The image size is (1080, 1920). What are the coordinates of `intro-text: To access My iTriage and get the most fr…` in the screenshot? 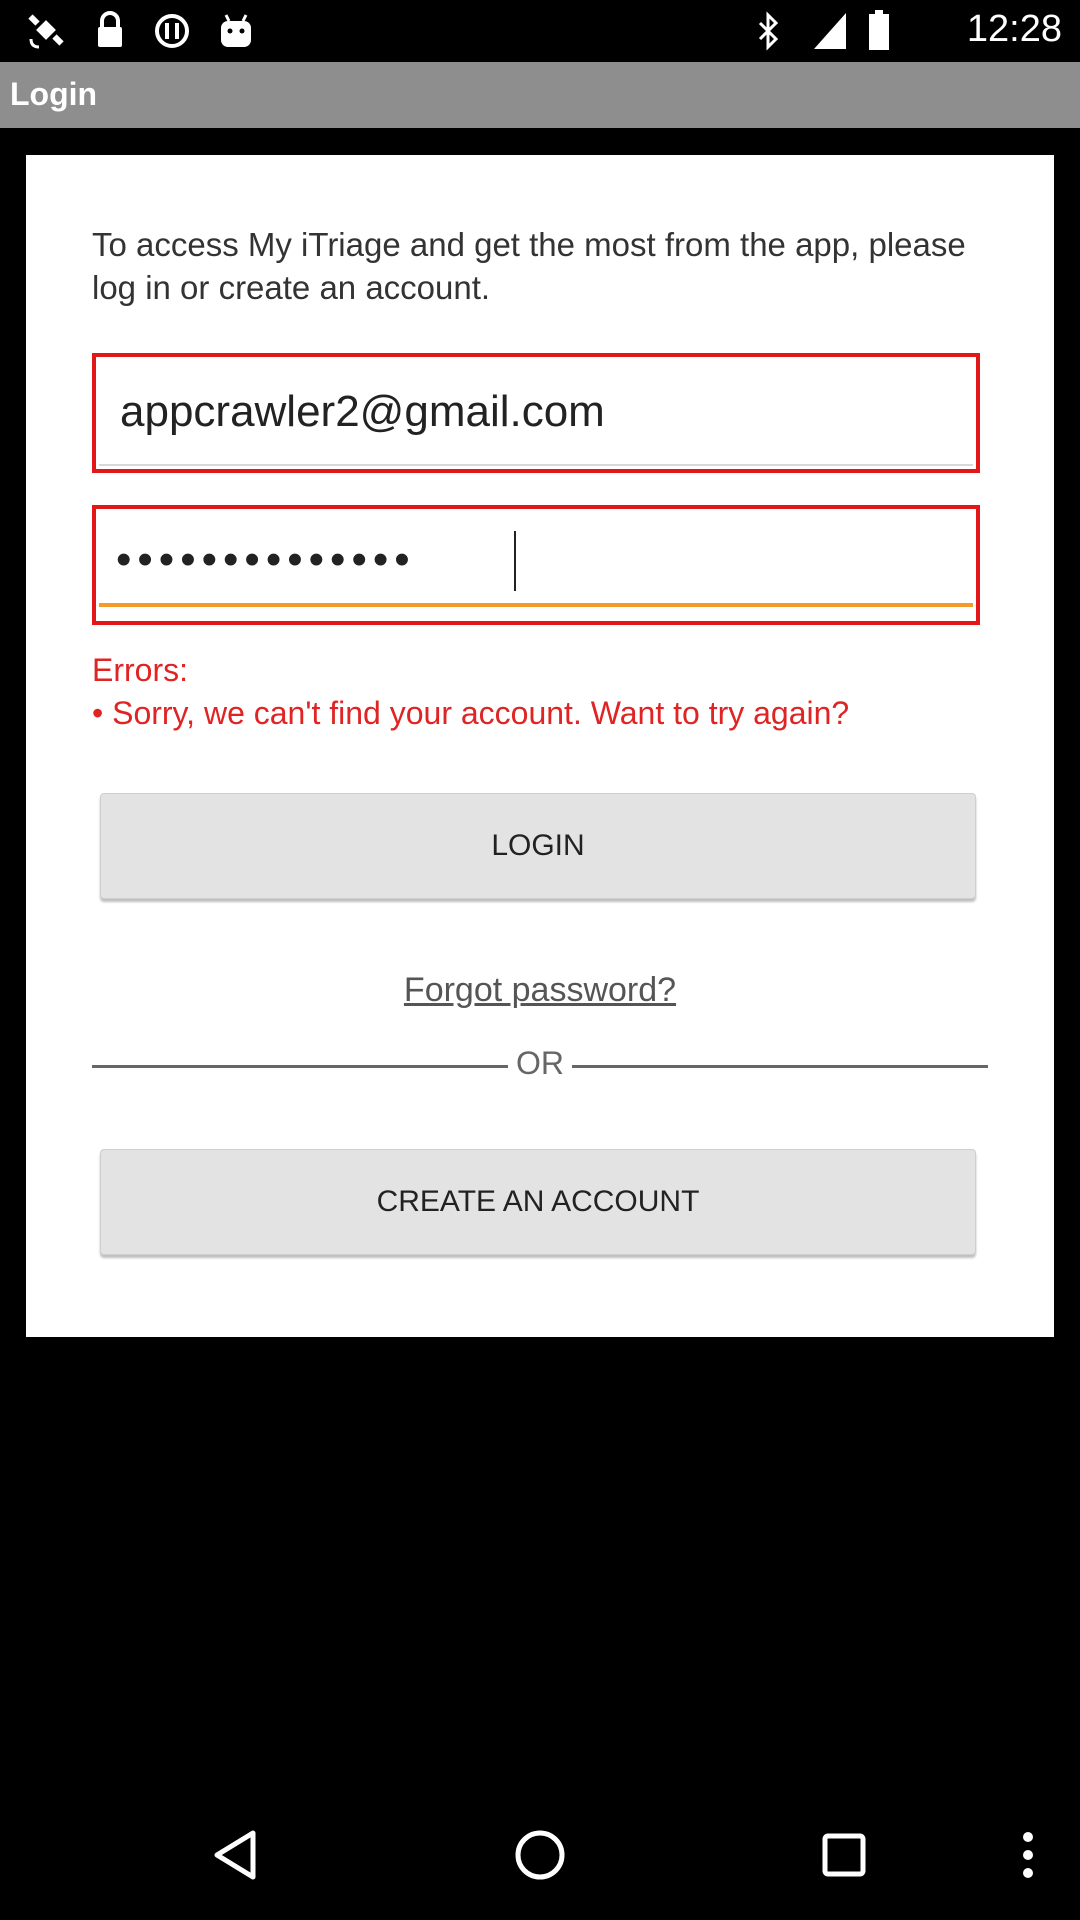 It's located at (529, 266).